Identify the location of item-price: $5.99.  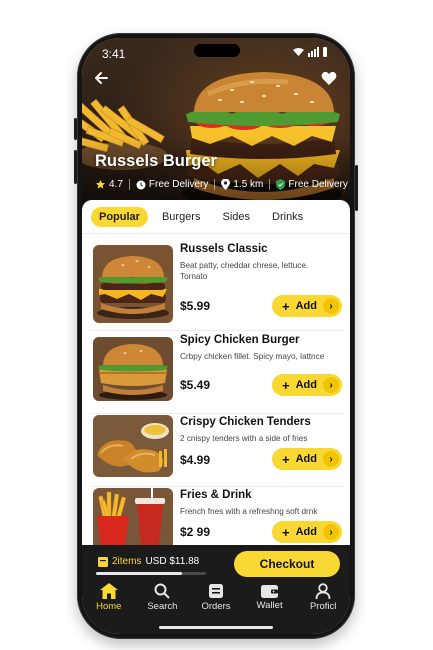
(195, 306).